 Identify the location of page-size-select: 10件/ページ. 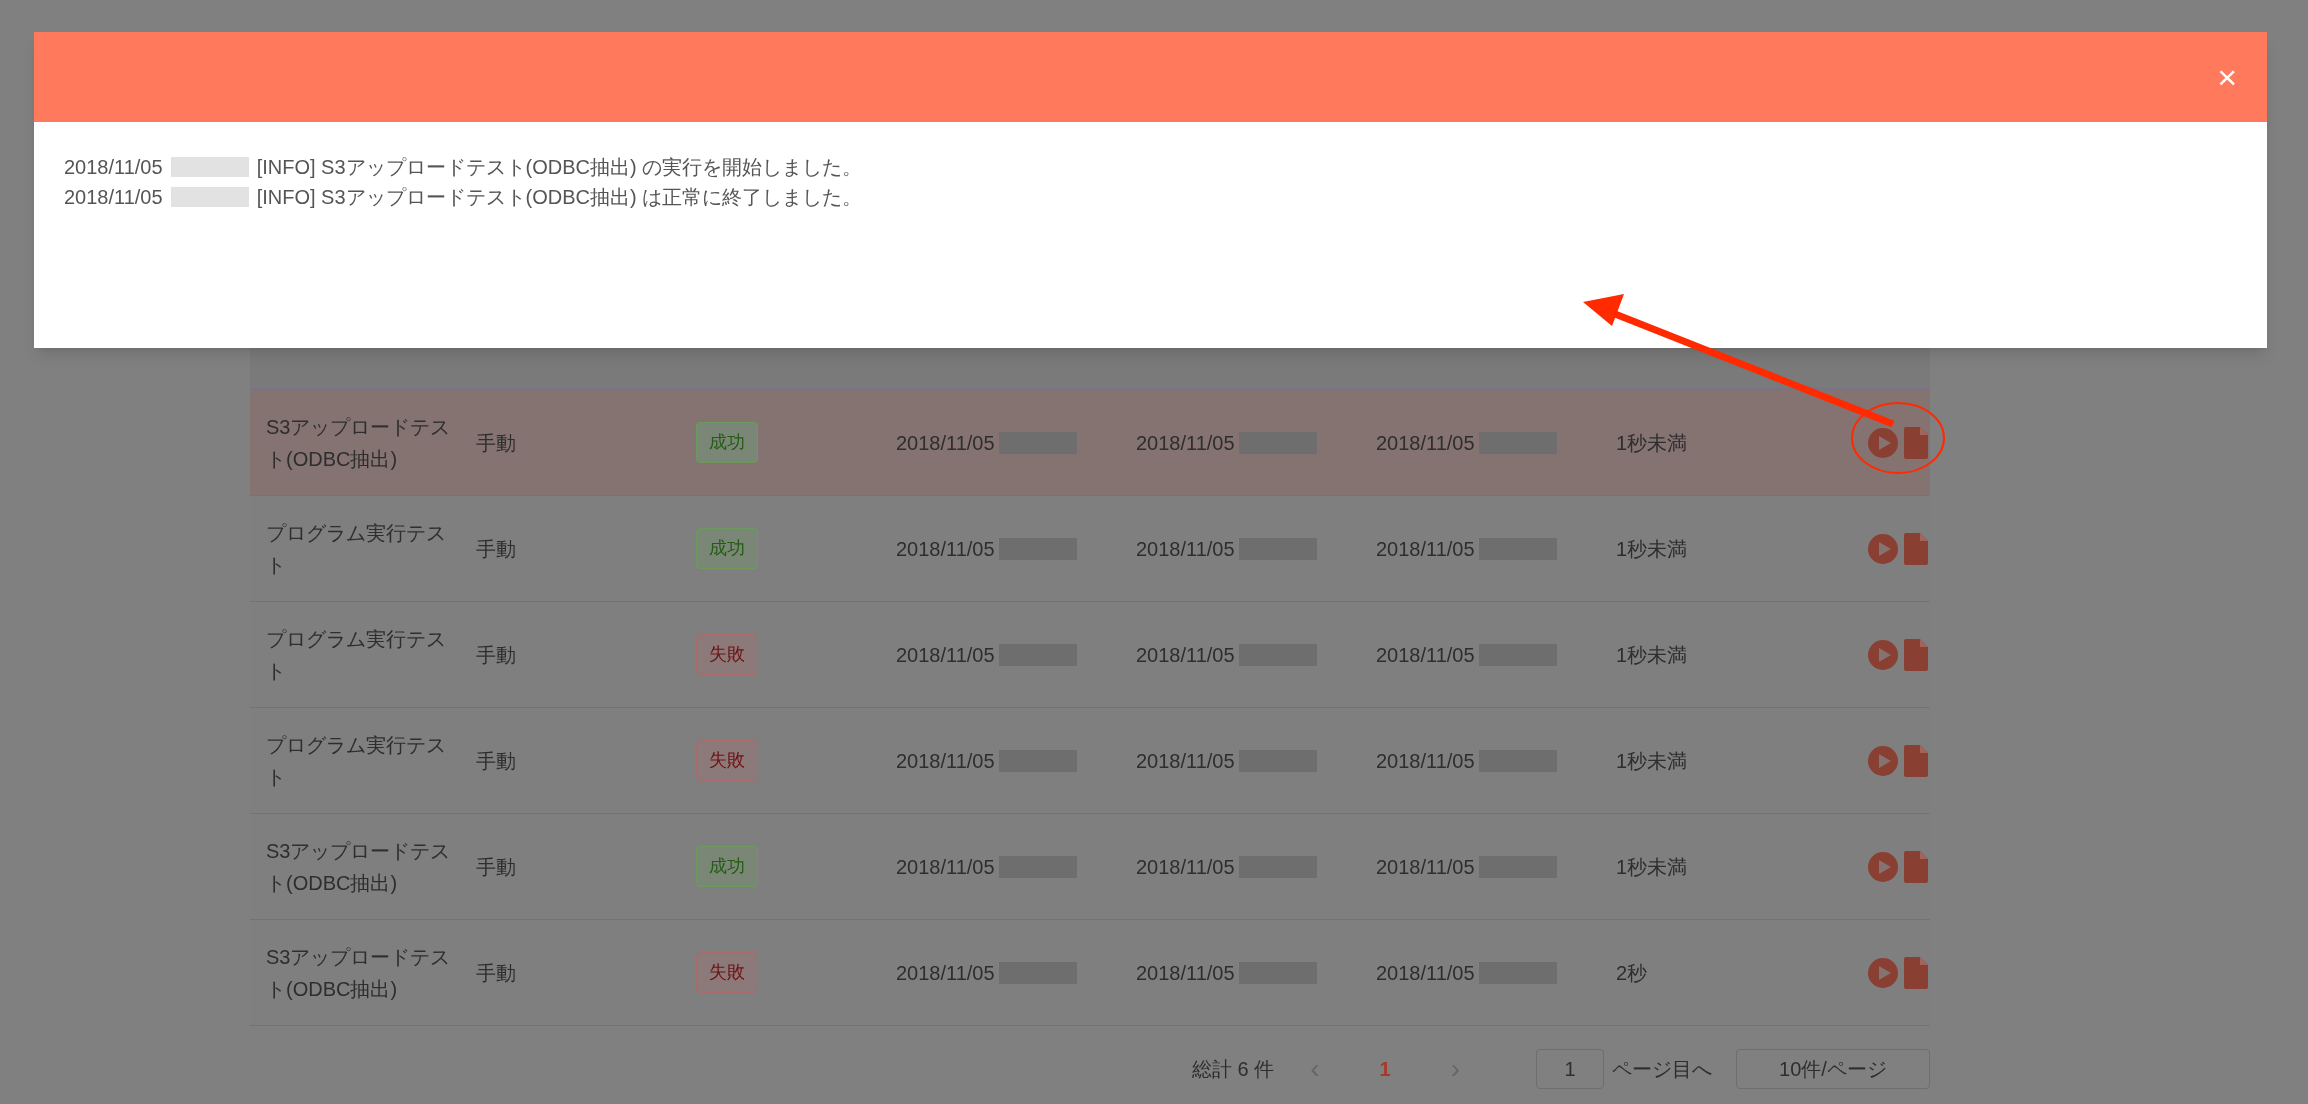
(1833, 1069).